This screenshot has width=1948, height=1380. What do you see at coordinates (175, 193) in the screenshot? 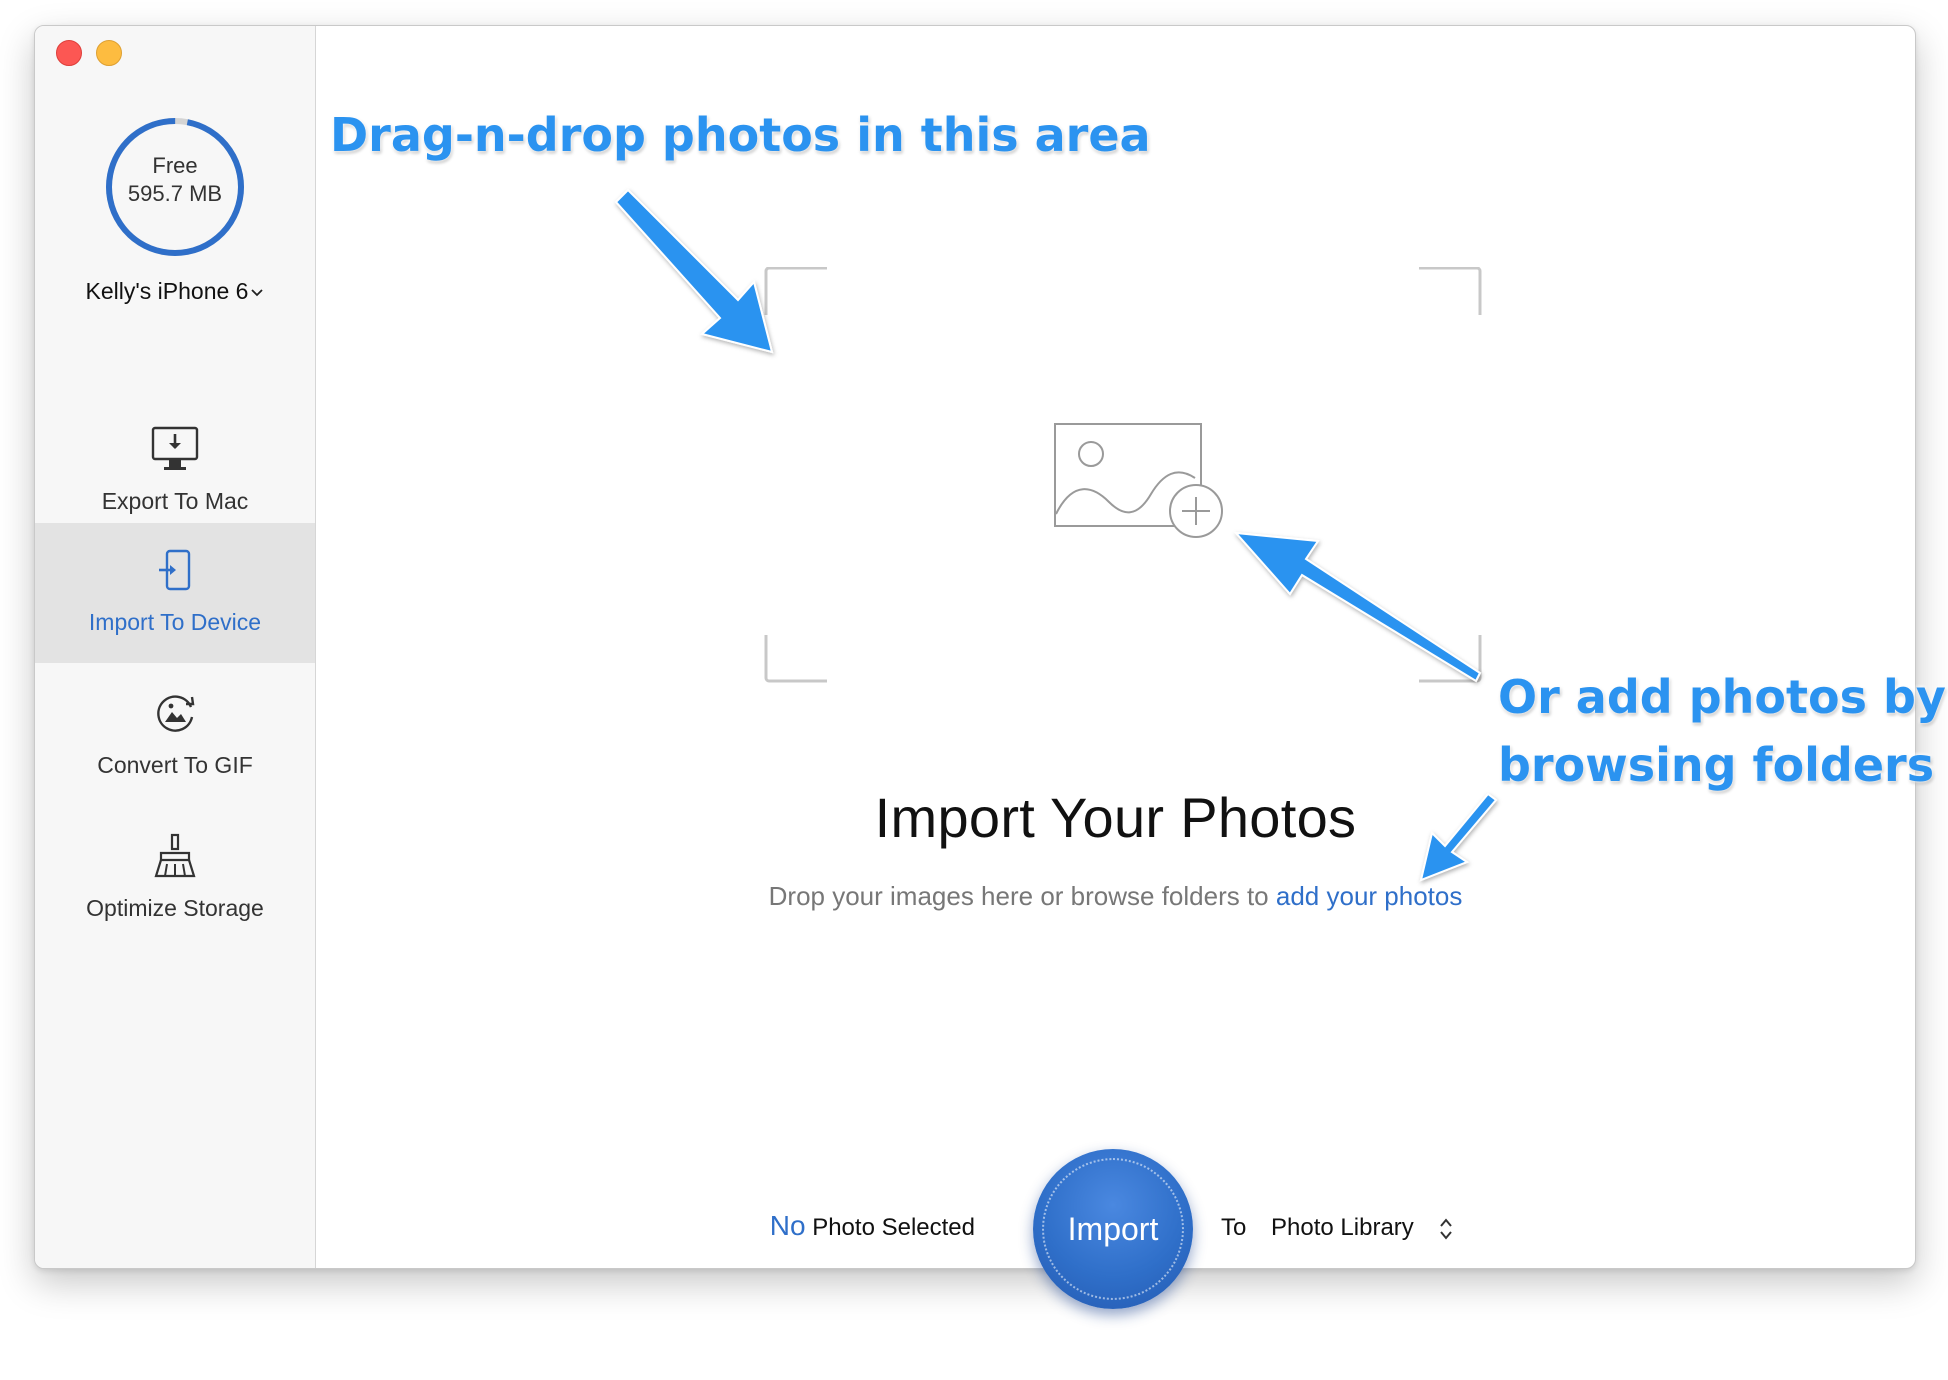
I see `storage-free-value: 595.7 MB` at bounding box center [175, 193].